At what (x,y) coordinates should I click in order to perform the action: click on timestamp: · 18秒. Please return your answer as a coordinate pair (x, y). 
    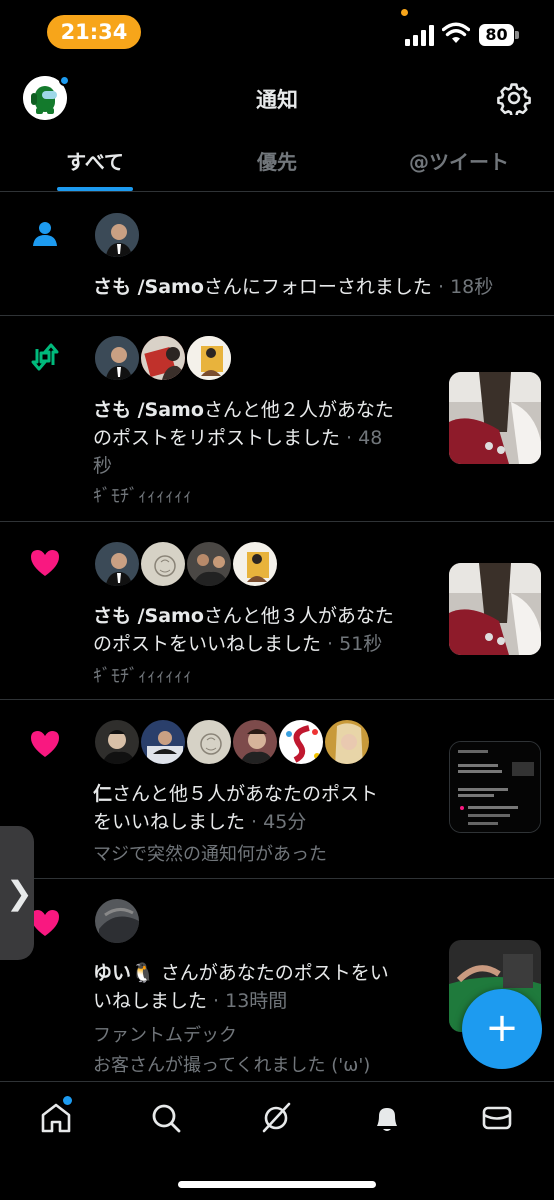
    Looking at the image, I should click on (465, 287).